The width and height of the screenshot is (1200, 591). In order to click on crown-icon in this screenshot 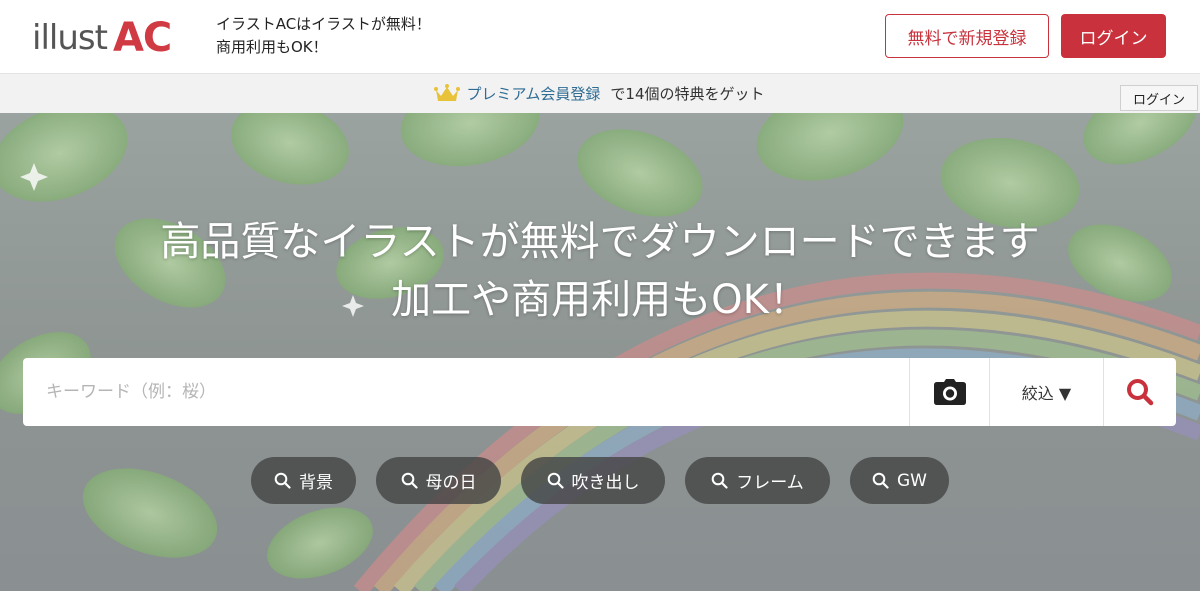, I will do `click(447, 92)`.